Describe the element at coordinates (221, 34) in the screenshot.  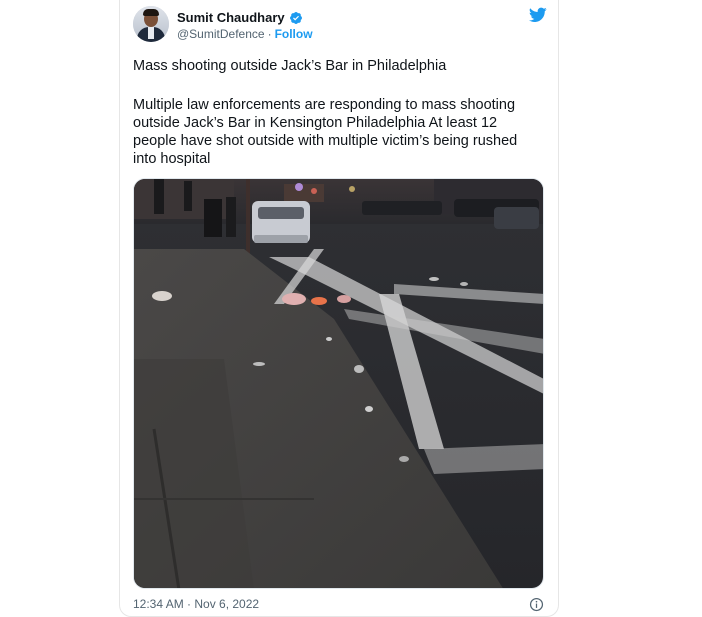
I see `author-handle: @SumitDefence` at that location.